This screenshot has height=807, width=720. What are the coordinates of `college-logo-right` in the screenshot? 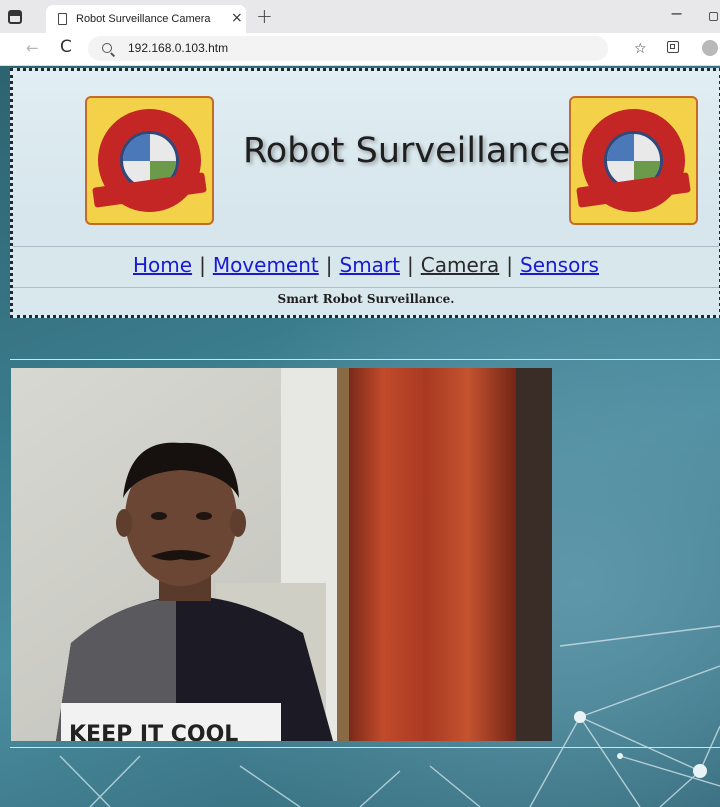 It's located at (633, 160).